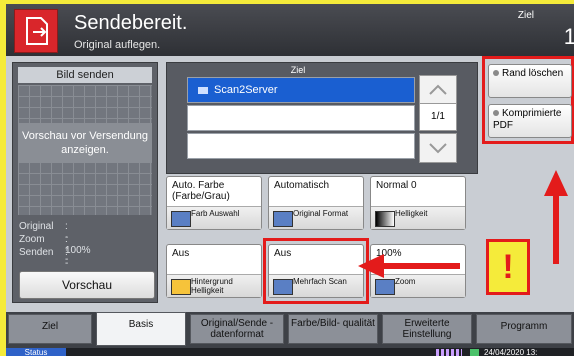  Describe the element at coordinates (117, 45) in the screenshot. I see `page-subtitle: Original auflegen.` at that location.